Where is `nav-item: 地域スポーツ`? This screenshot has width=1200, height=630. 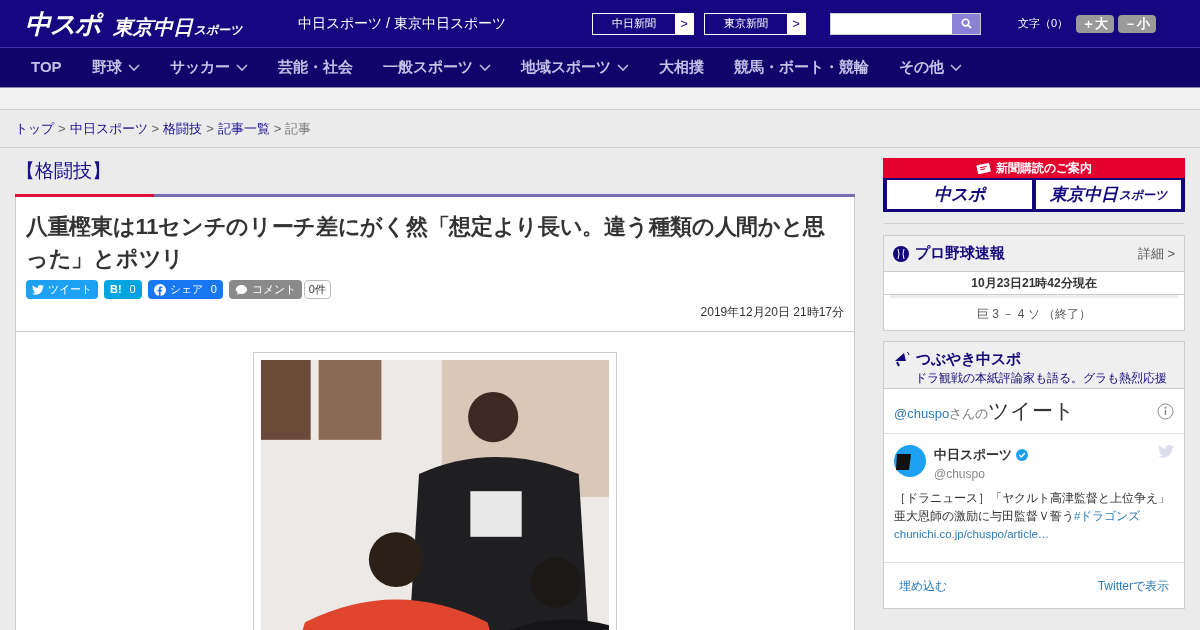
nav-item: 地域スポーツ is located at coordinates (574, 67).